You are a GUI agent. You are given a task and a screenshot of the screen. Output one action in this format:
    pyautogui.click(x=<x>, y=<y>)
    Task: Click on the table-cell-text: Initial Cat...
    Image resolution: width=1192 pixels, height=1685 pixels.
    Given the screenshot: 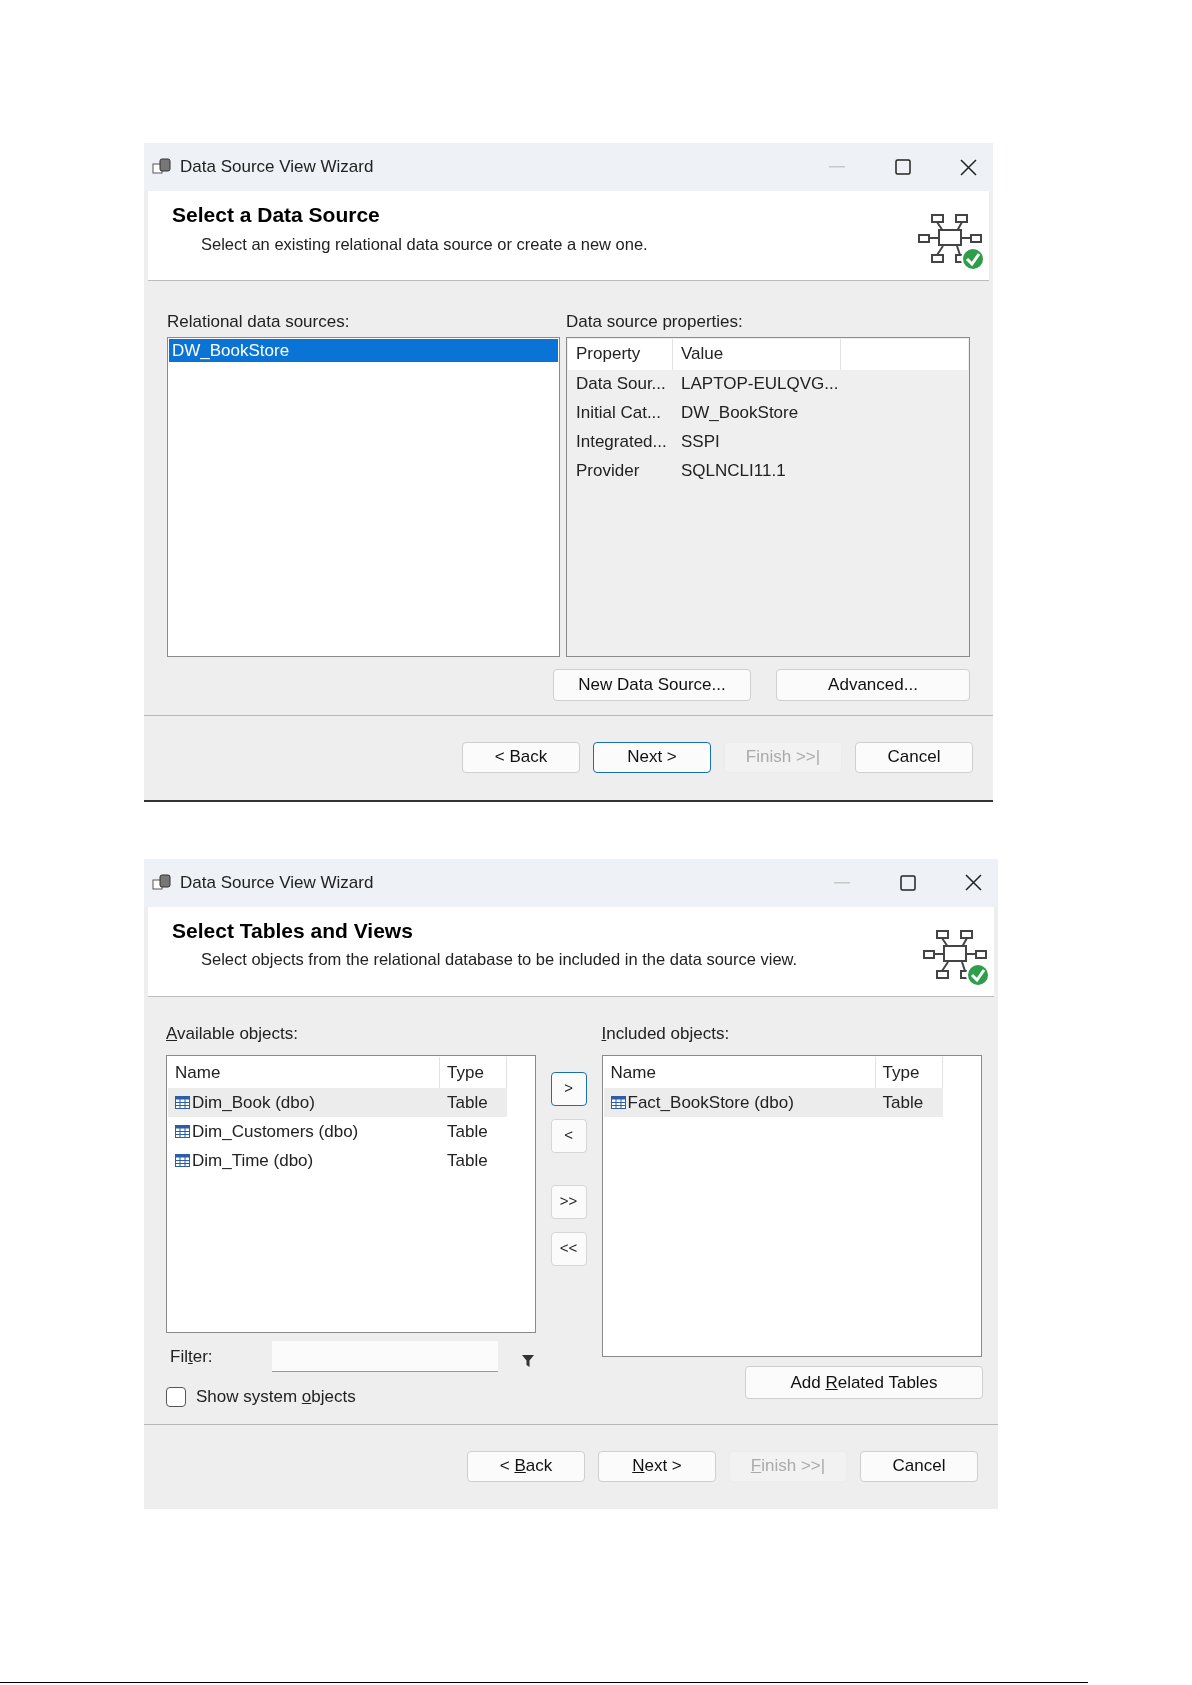 What is the action you would take?
    pyautogui.click(x=619, y=413)
    